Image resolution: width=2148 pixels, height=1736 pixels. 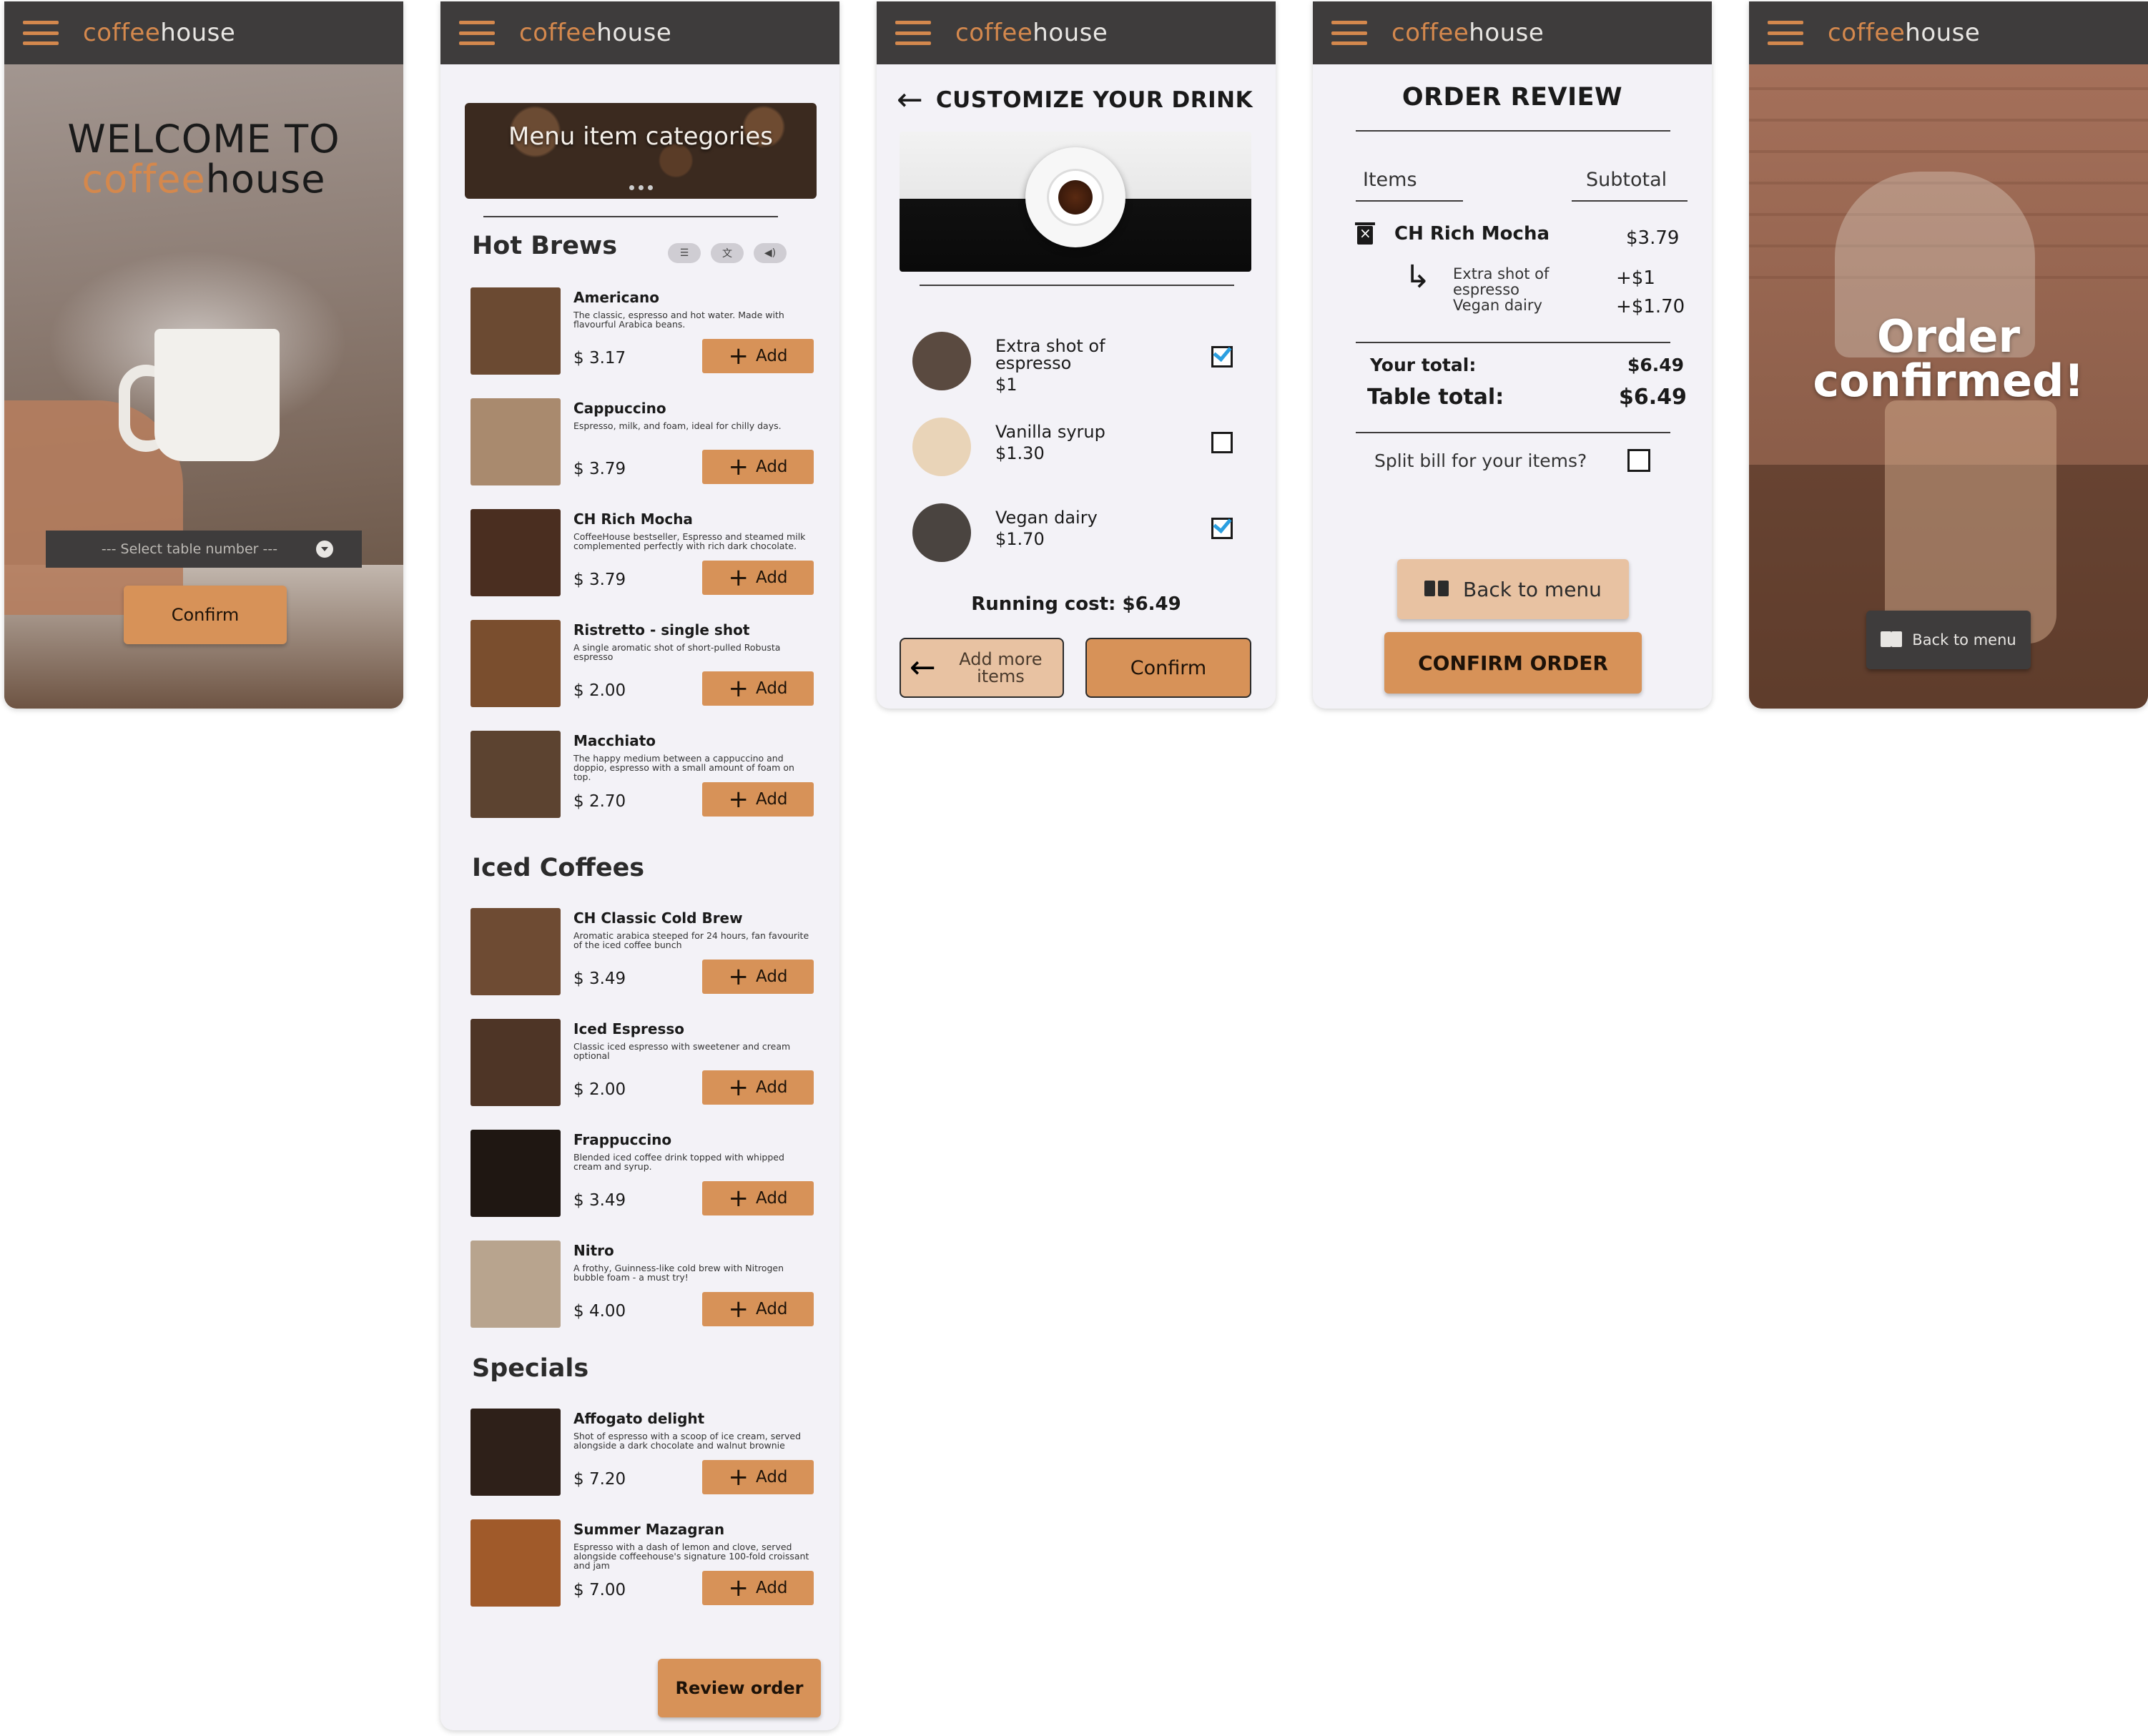 I want to click on table-total-value: $6.49, so click(x=1653, y=397).